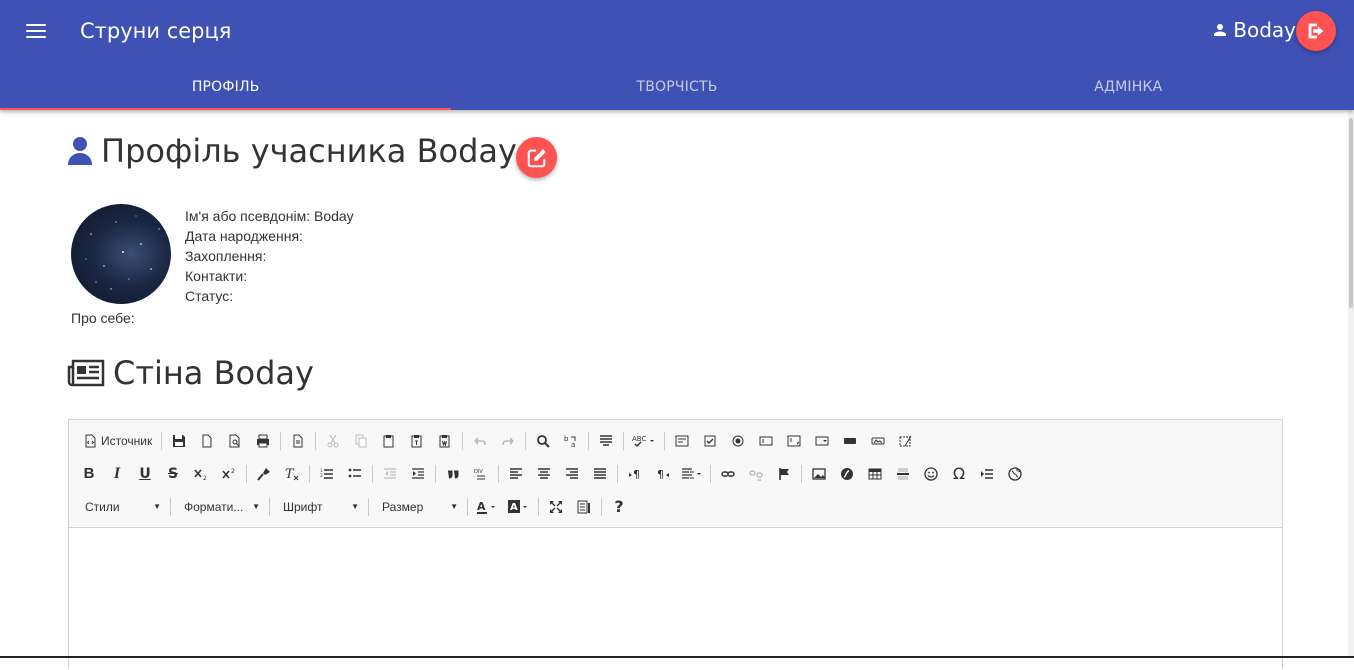  Describe the element at coordinates (1253, 30) in the screenshot. I see `user-menu: Boday` at that location.